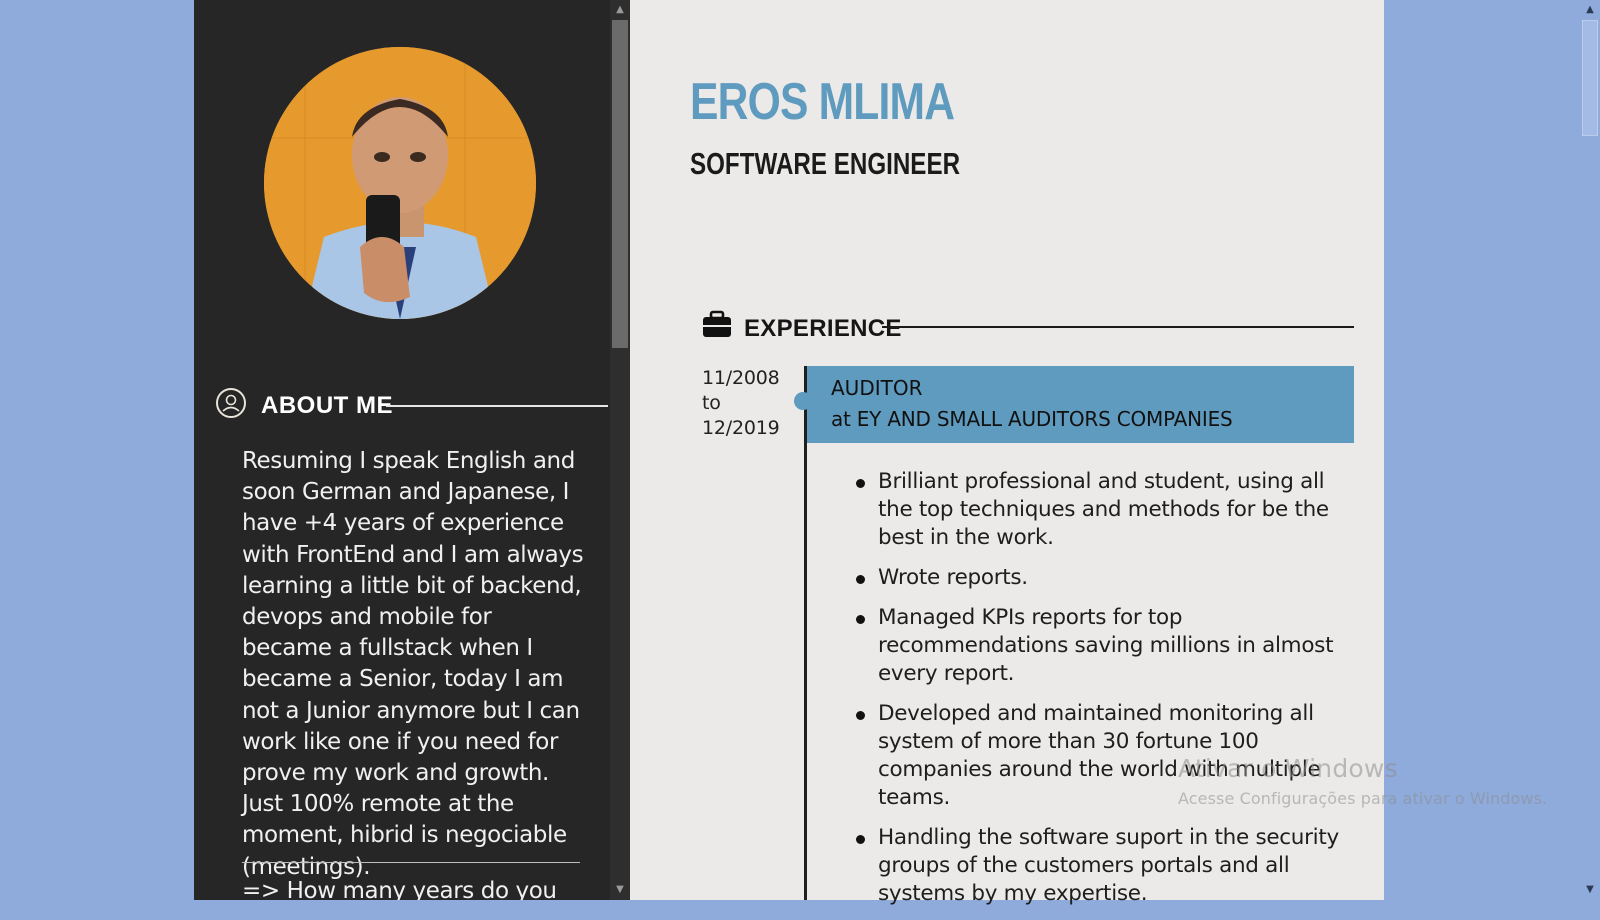 The width and height of the screenshot is (1600, 920). I want to click on job-company-line: at EY AND SMALL AUDITORS COMPANIES, so click(1032, 419).